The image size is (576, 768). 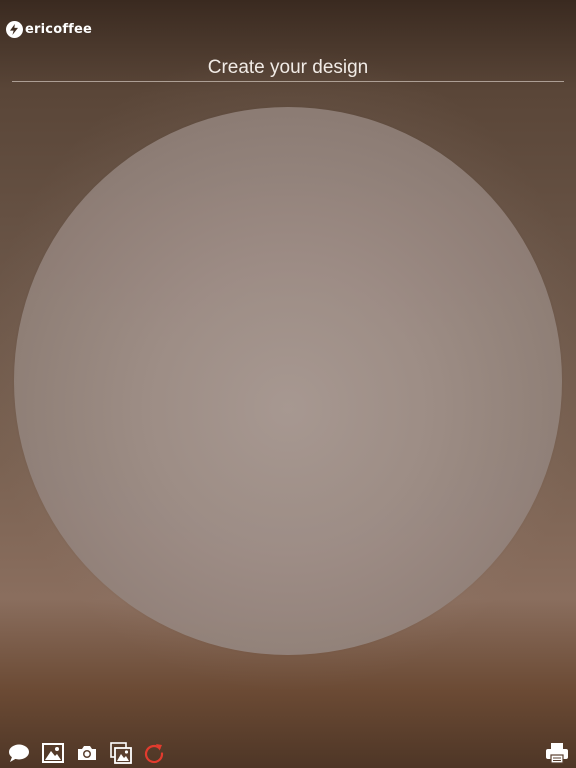 I want to click on lightning-circle-icon, so click(x=14, y=29).